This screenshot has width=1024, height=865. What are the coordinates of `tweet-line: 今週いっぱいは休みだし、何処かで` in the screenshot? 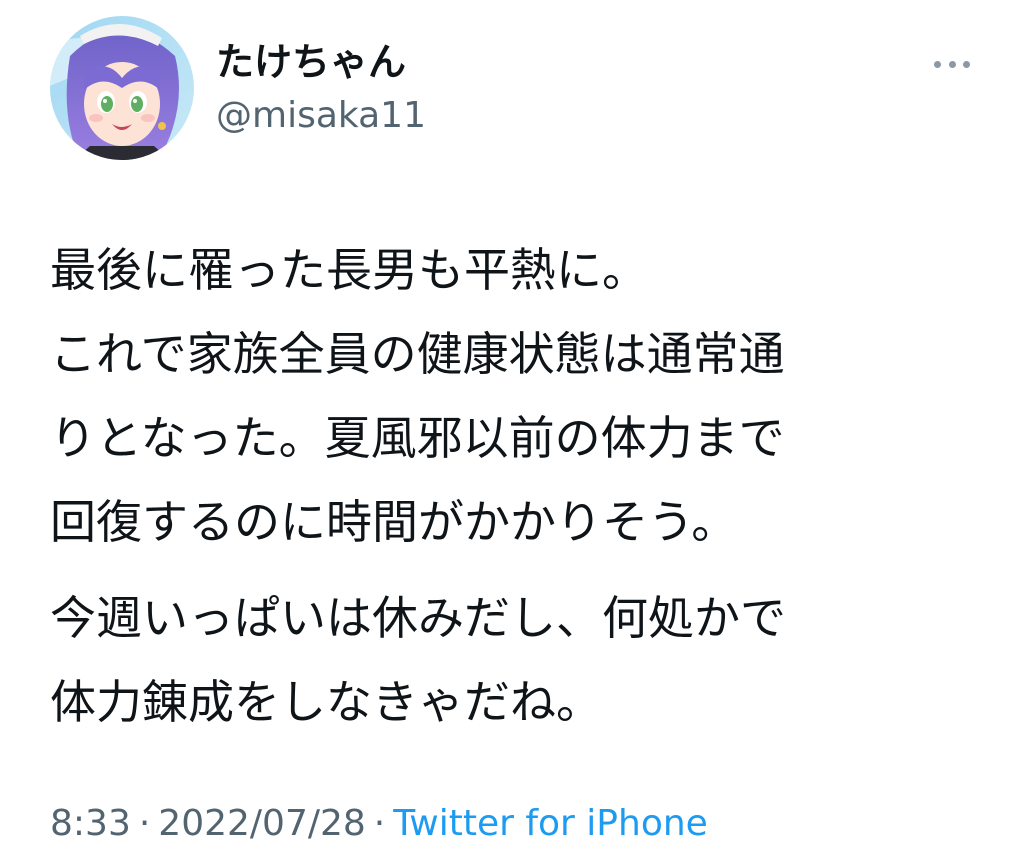 It's located at (418, 618).